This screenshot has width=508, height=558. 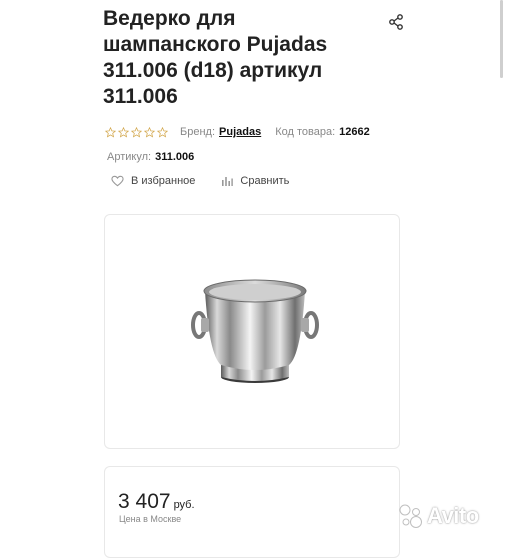 What do you see at coordinates (129, 157) in the screenshot?
I see `article-label: Артикул:` at bounding box center [129, 157].